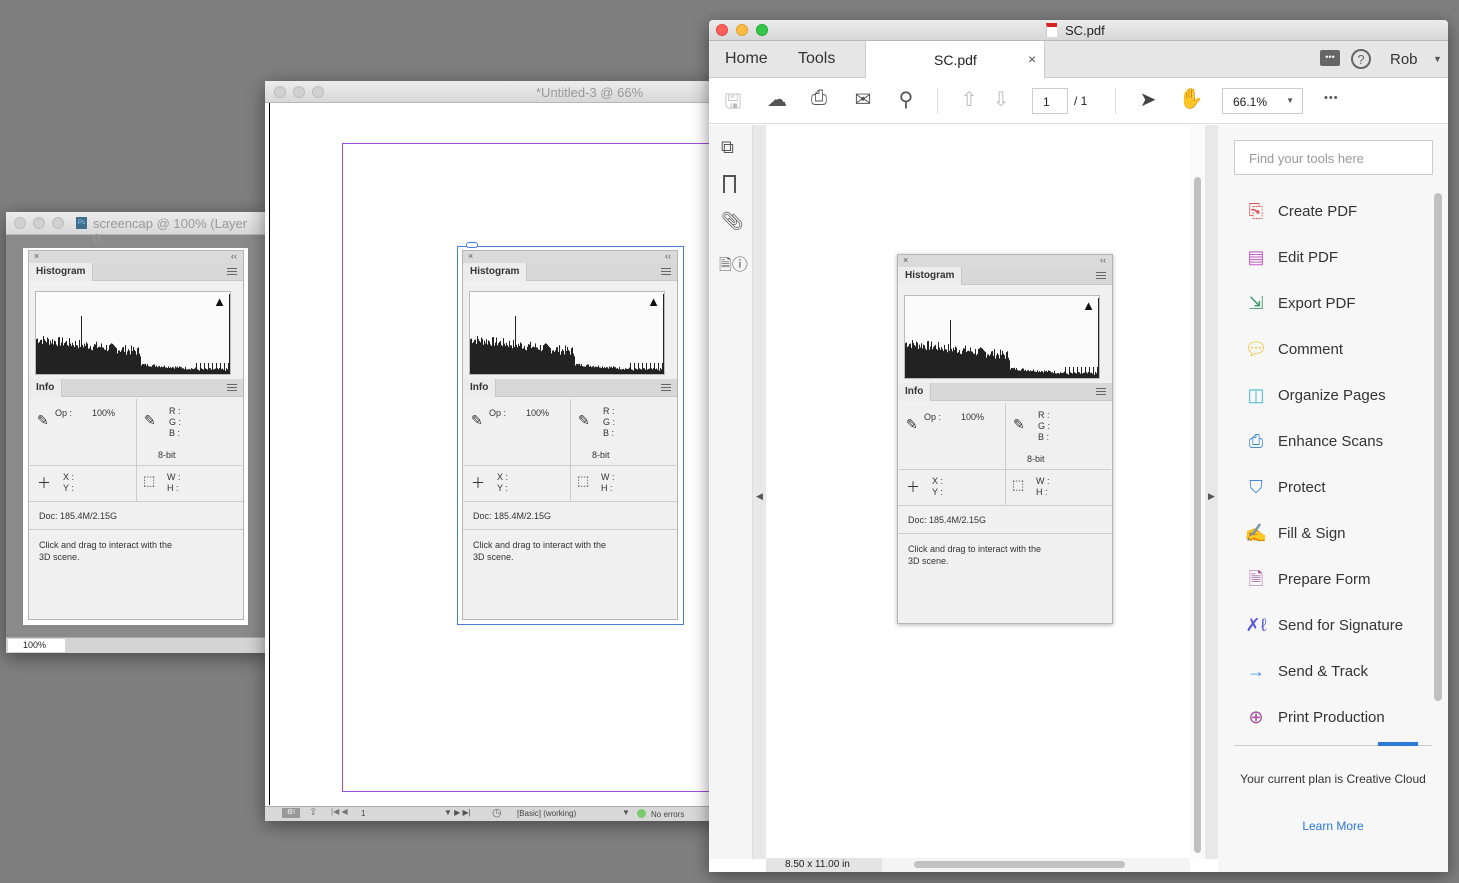  Describe the element at coordinates (777, 99) in the screenshot. I see `upload-cloud-icon: ☁` at that location.